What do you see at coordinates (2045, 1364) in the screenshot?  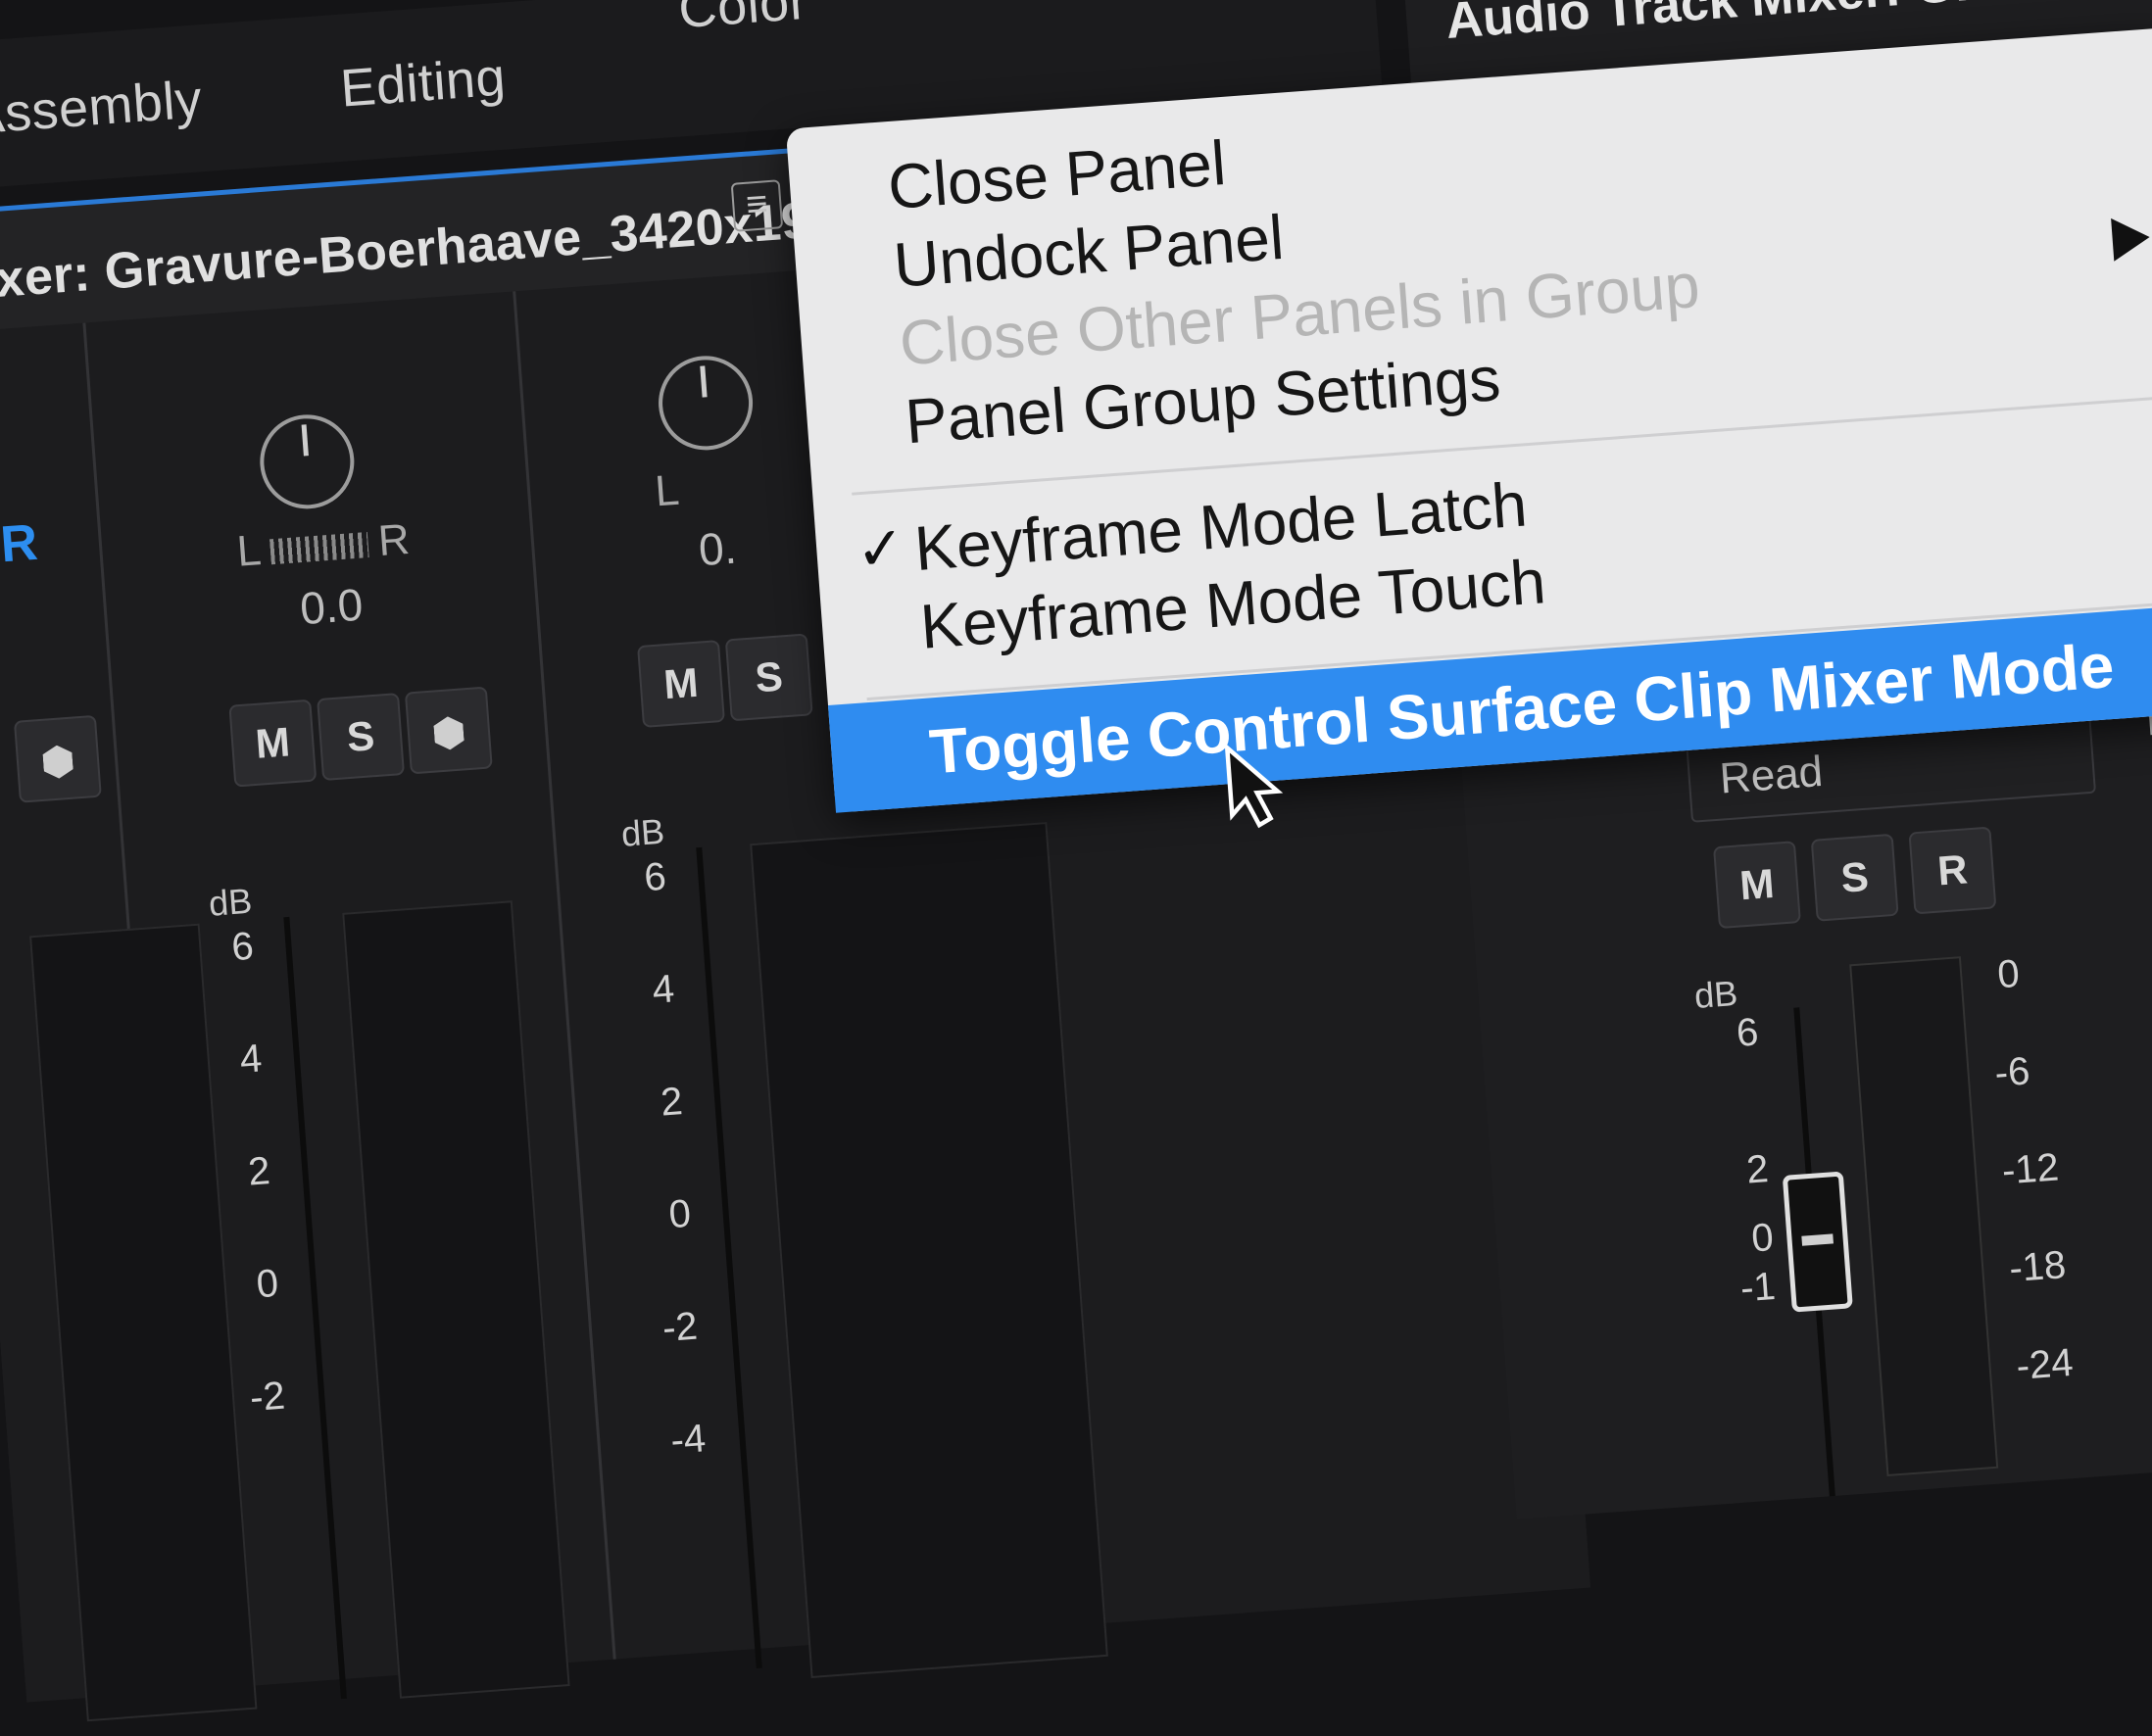 I see `meter-tick: -24` at bounding box center [2045, 1364].